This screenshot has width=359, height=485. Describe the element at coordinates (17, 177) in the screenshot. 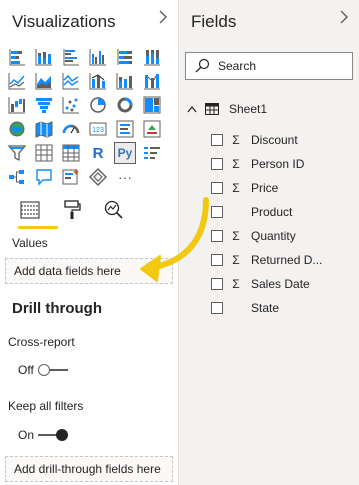

I see `decomposition-tree-icon` at that location.